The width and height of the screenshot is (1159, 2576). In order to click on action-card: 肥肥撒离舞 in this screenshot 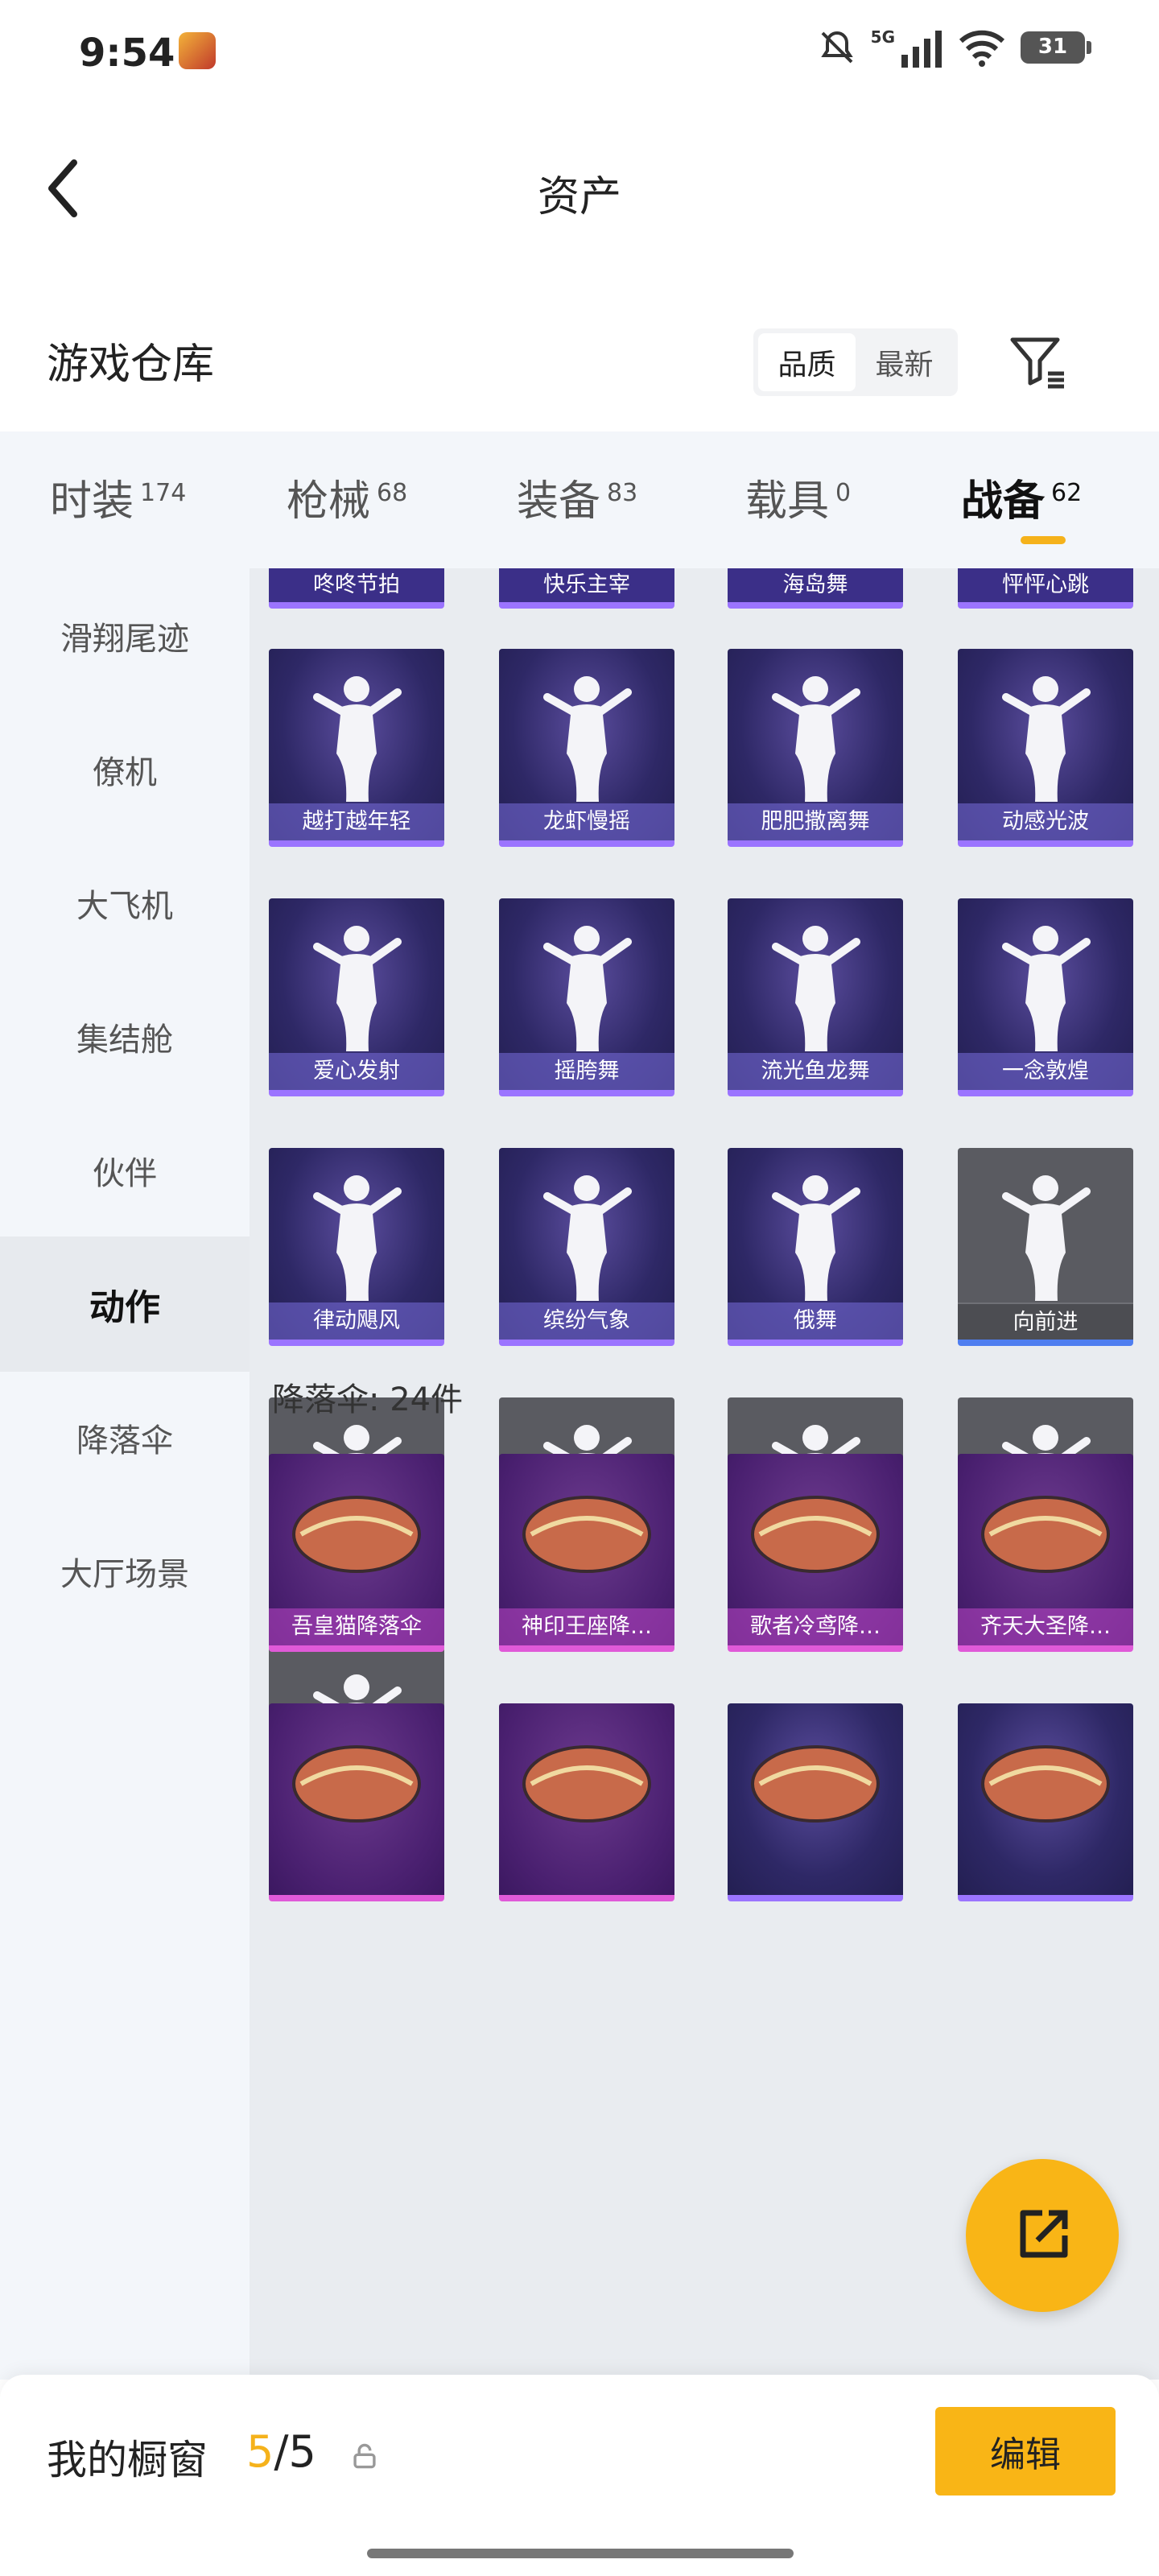, I will do `click(815, 748)`.